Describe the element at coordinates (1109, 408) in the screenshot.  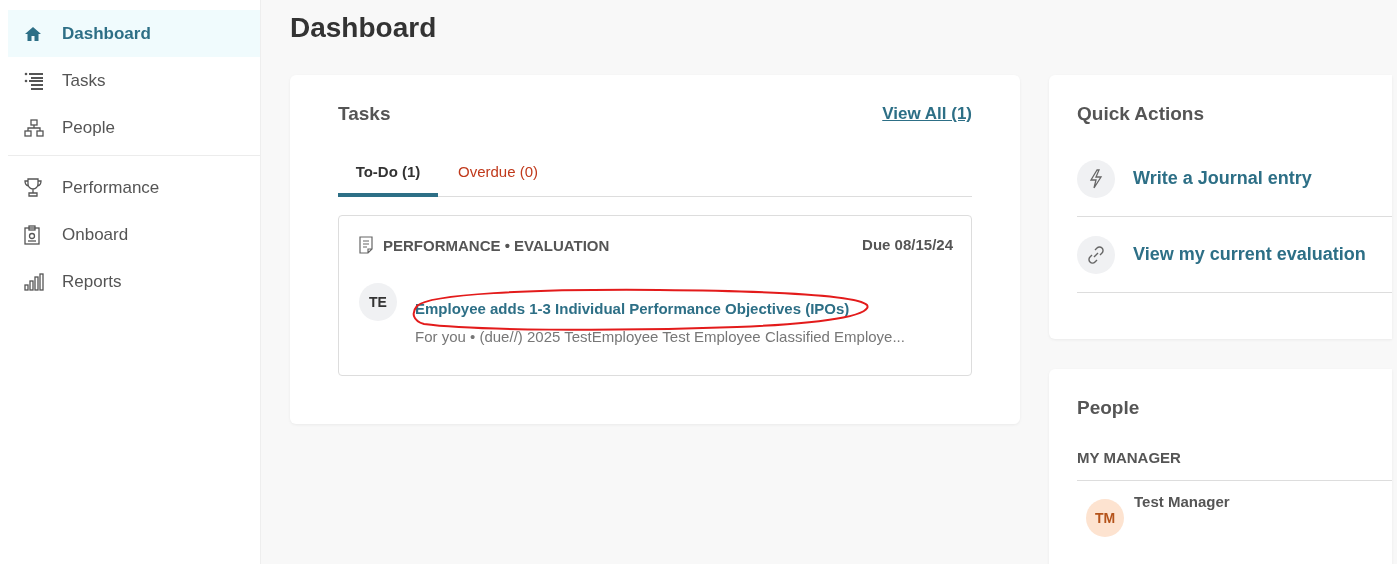
I see `card-title: People` at that location.